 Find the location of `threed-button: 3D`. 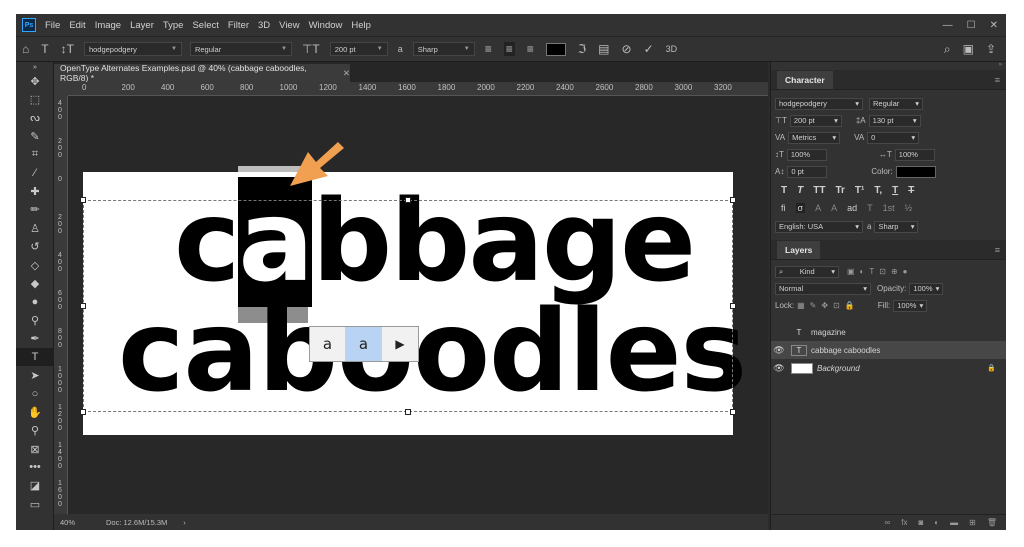

threed-button: 3D is located at coordinates (672, 49).